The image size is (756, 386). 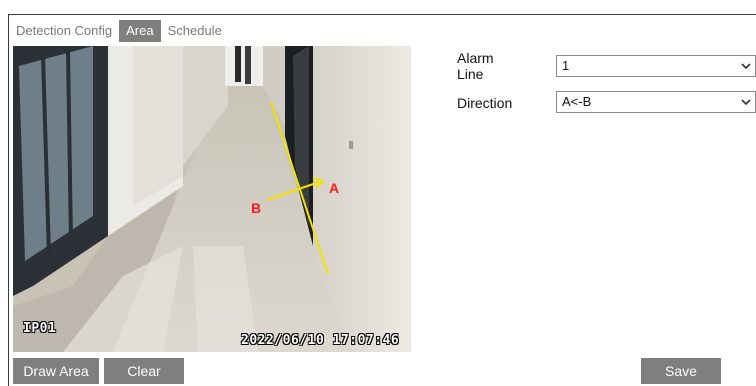 What do you see at coordinates (64, 31) in the screenshot?
I see `tab-detection-config: Detection Config` at bounding box center [64, 31].